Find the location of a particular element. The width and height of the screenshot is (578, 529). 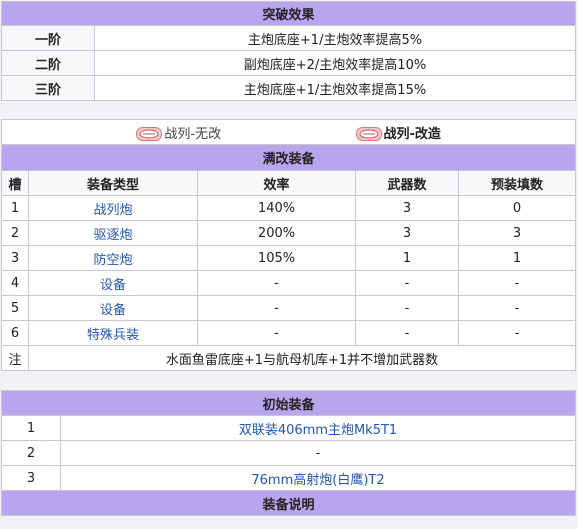

equipment-type-link: 特殊兵装 is located at coordinates (113, 333).